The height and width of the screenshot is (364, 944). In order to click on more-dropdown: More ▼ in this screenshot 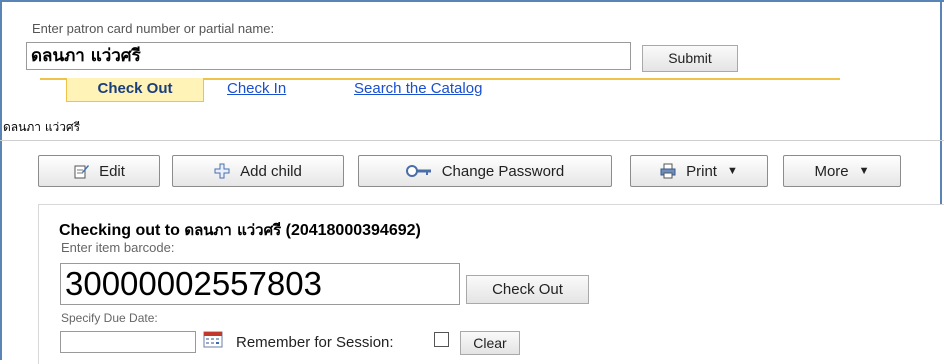, I will do `click(842, 171)`.